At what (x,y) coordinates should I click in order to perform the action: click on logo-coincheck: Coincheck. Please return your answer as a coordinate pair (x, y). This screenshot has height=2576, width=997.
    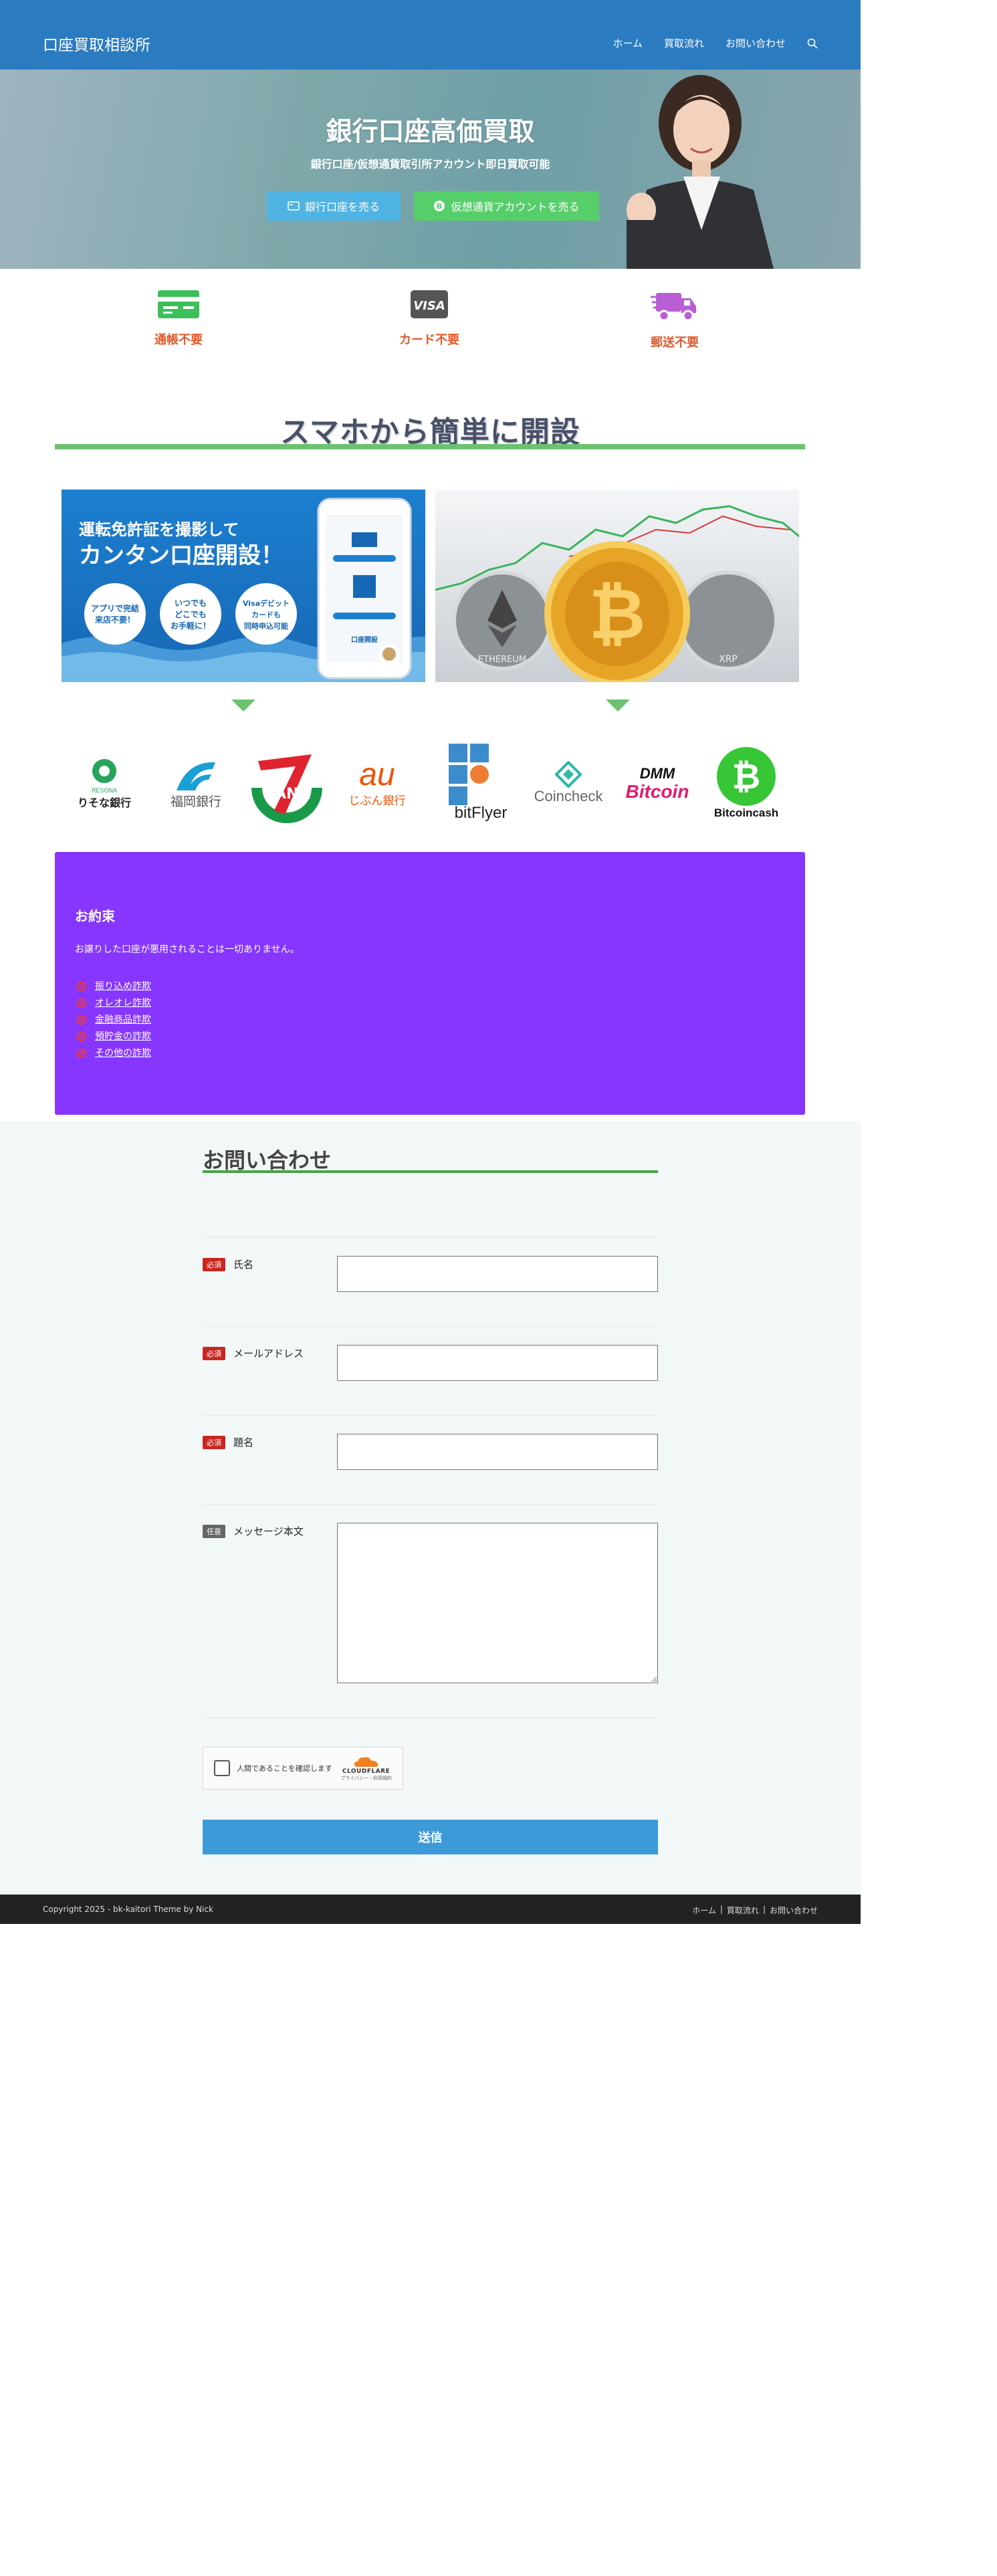
    Looking at the image, I should click on (568, 784).